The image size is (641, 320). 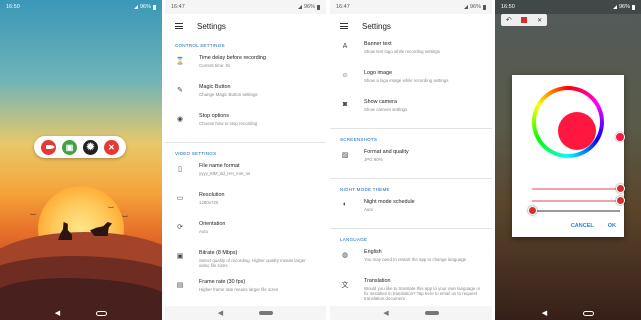 I want to click on settings-item: ▨ Format and quality JPG 90%, so click(x=411, y=160).